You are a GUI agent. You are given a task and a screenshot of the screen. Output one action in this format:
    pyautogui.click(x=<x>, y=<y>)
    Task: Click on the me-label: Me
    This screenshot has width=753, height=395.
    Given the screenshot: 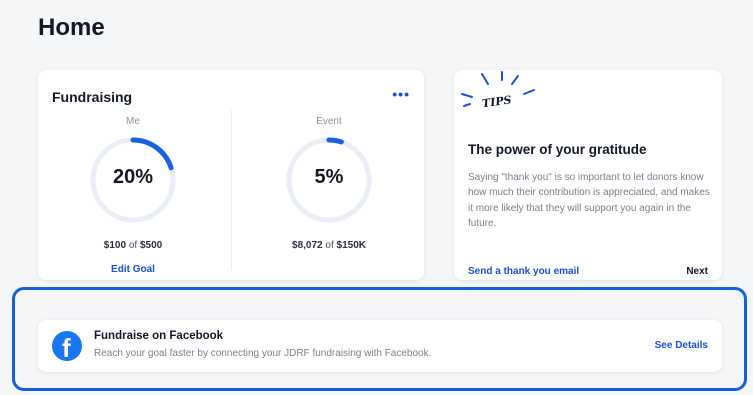 What is the action you would take?
    pyautogui.click(x=133, y=121)
    